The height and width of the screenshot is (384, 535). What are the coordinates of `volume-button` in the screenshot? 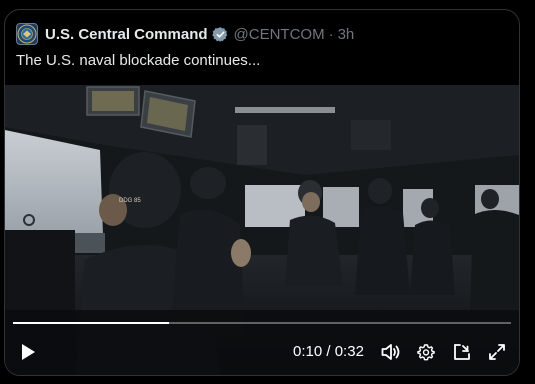 It's located at (391, 352).